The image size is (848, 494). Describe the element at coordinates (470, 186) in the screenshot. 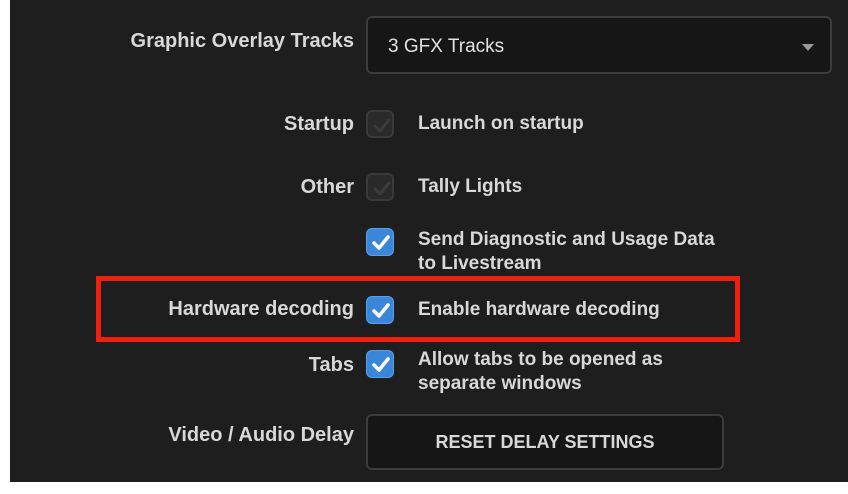

I see `tally-lights-label: Tally Lights` at that location.